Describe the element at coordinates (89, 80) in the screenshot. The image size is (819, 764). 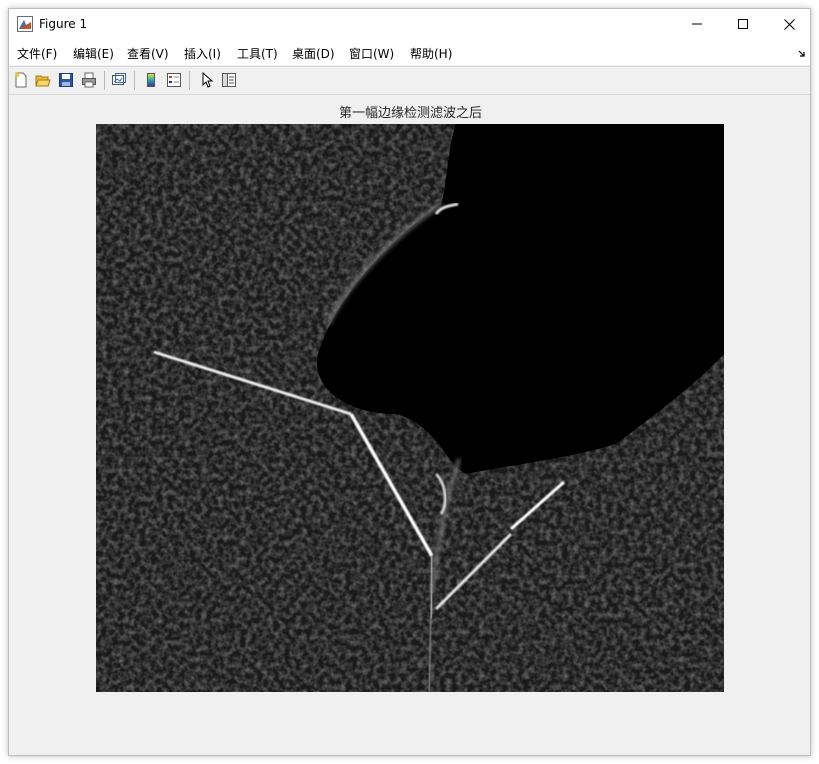
I see `print-icon` at that location.